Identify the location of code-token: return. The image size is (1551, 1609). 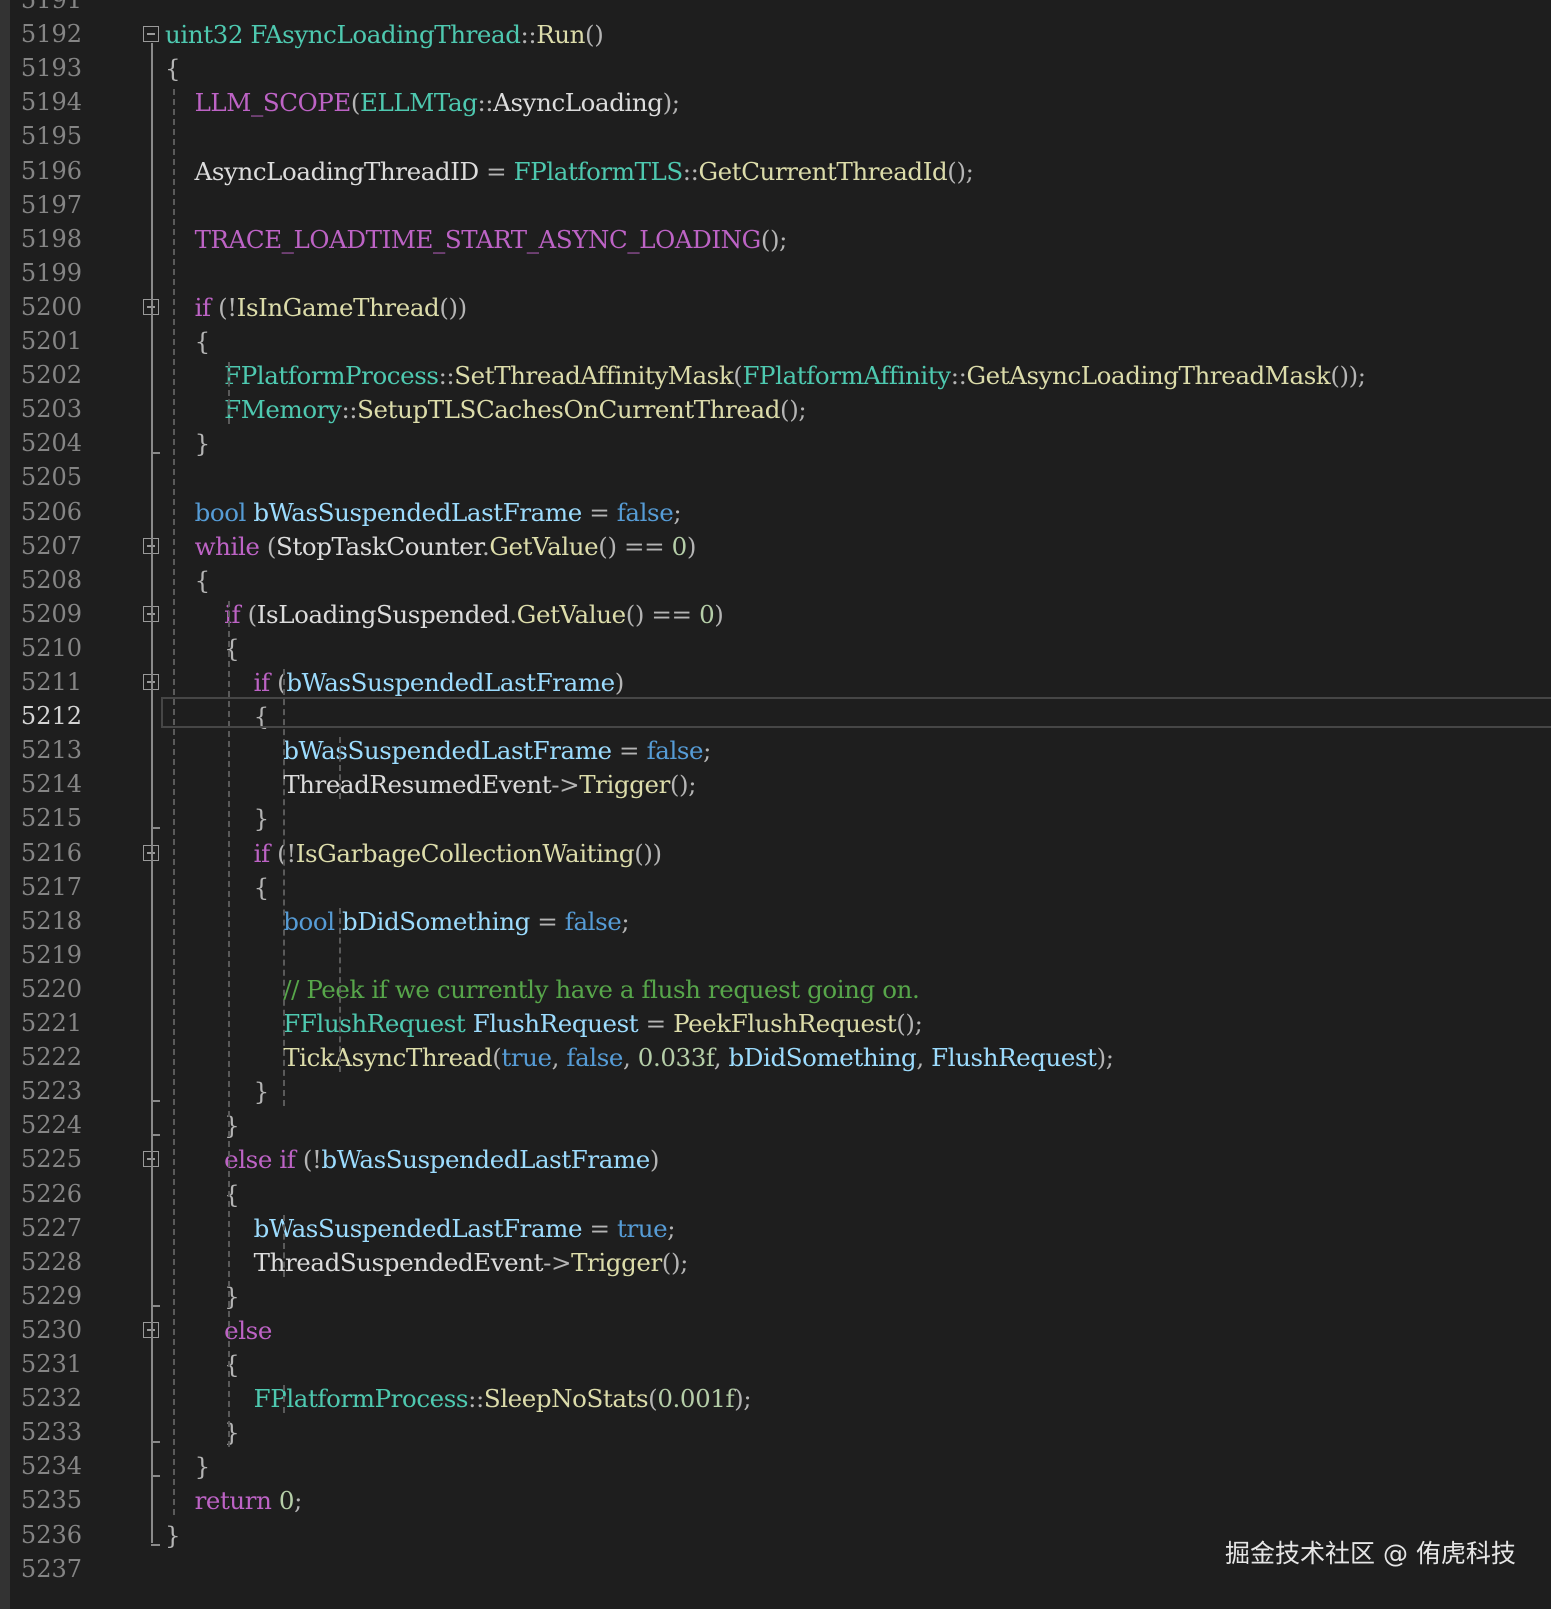
(233, 1501).